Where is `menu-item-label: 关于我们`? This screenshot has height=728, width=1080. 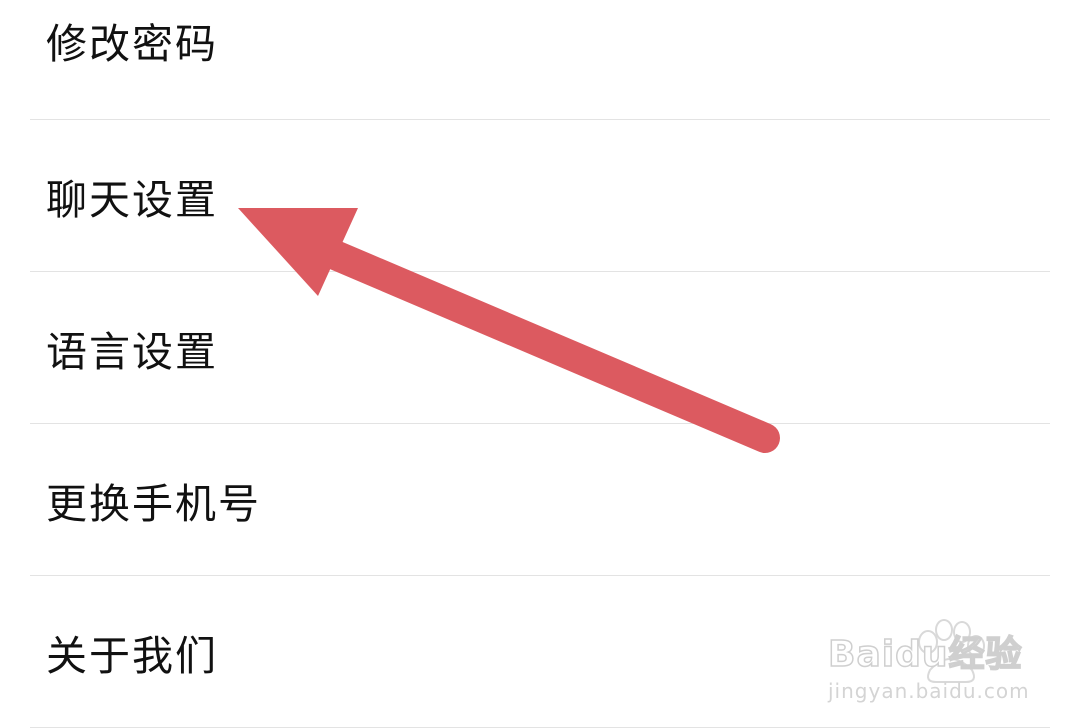
menu-item-label: 关于我们 is located at coordinates (132, 656).